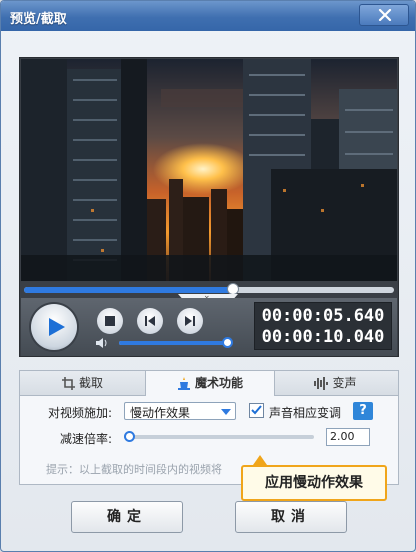  I want to click on tab-voice-change-label: 变声, so click(344, 383).